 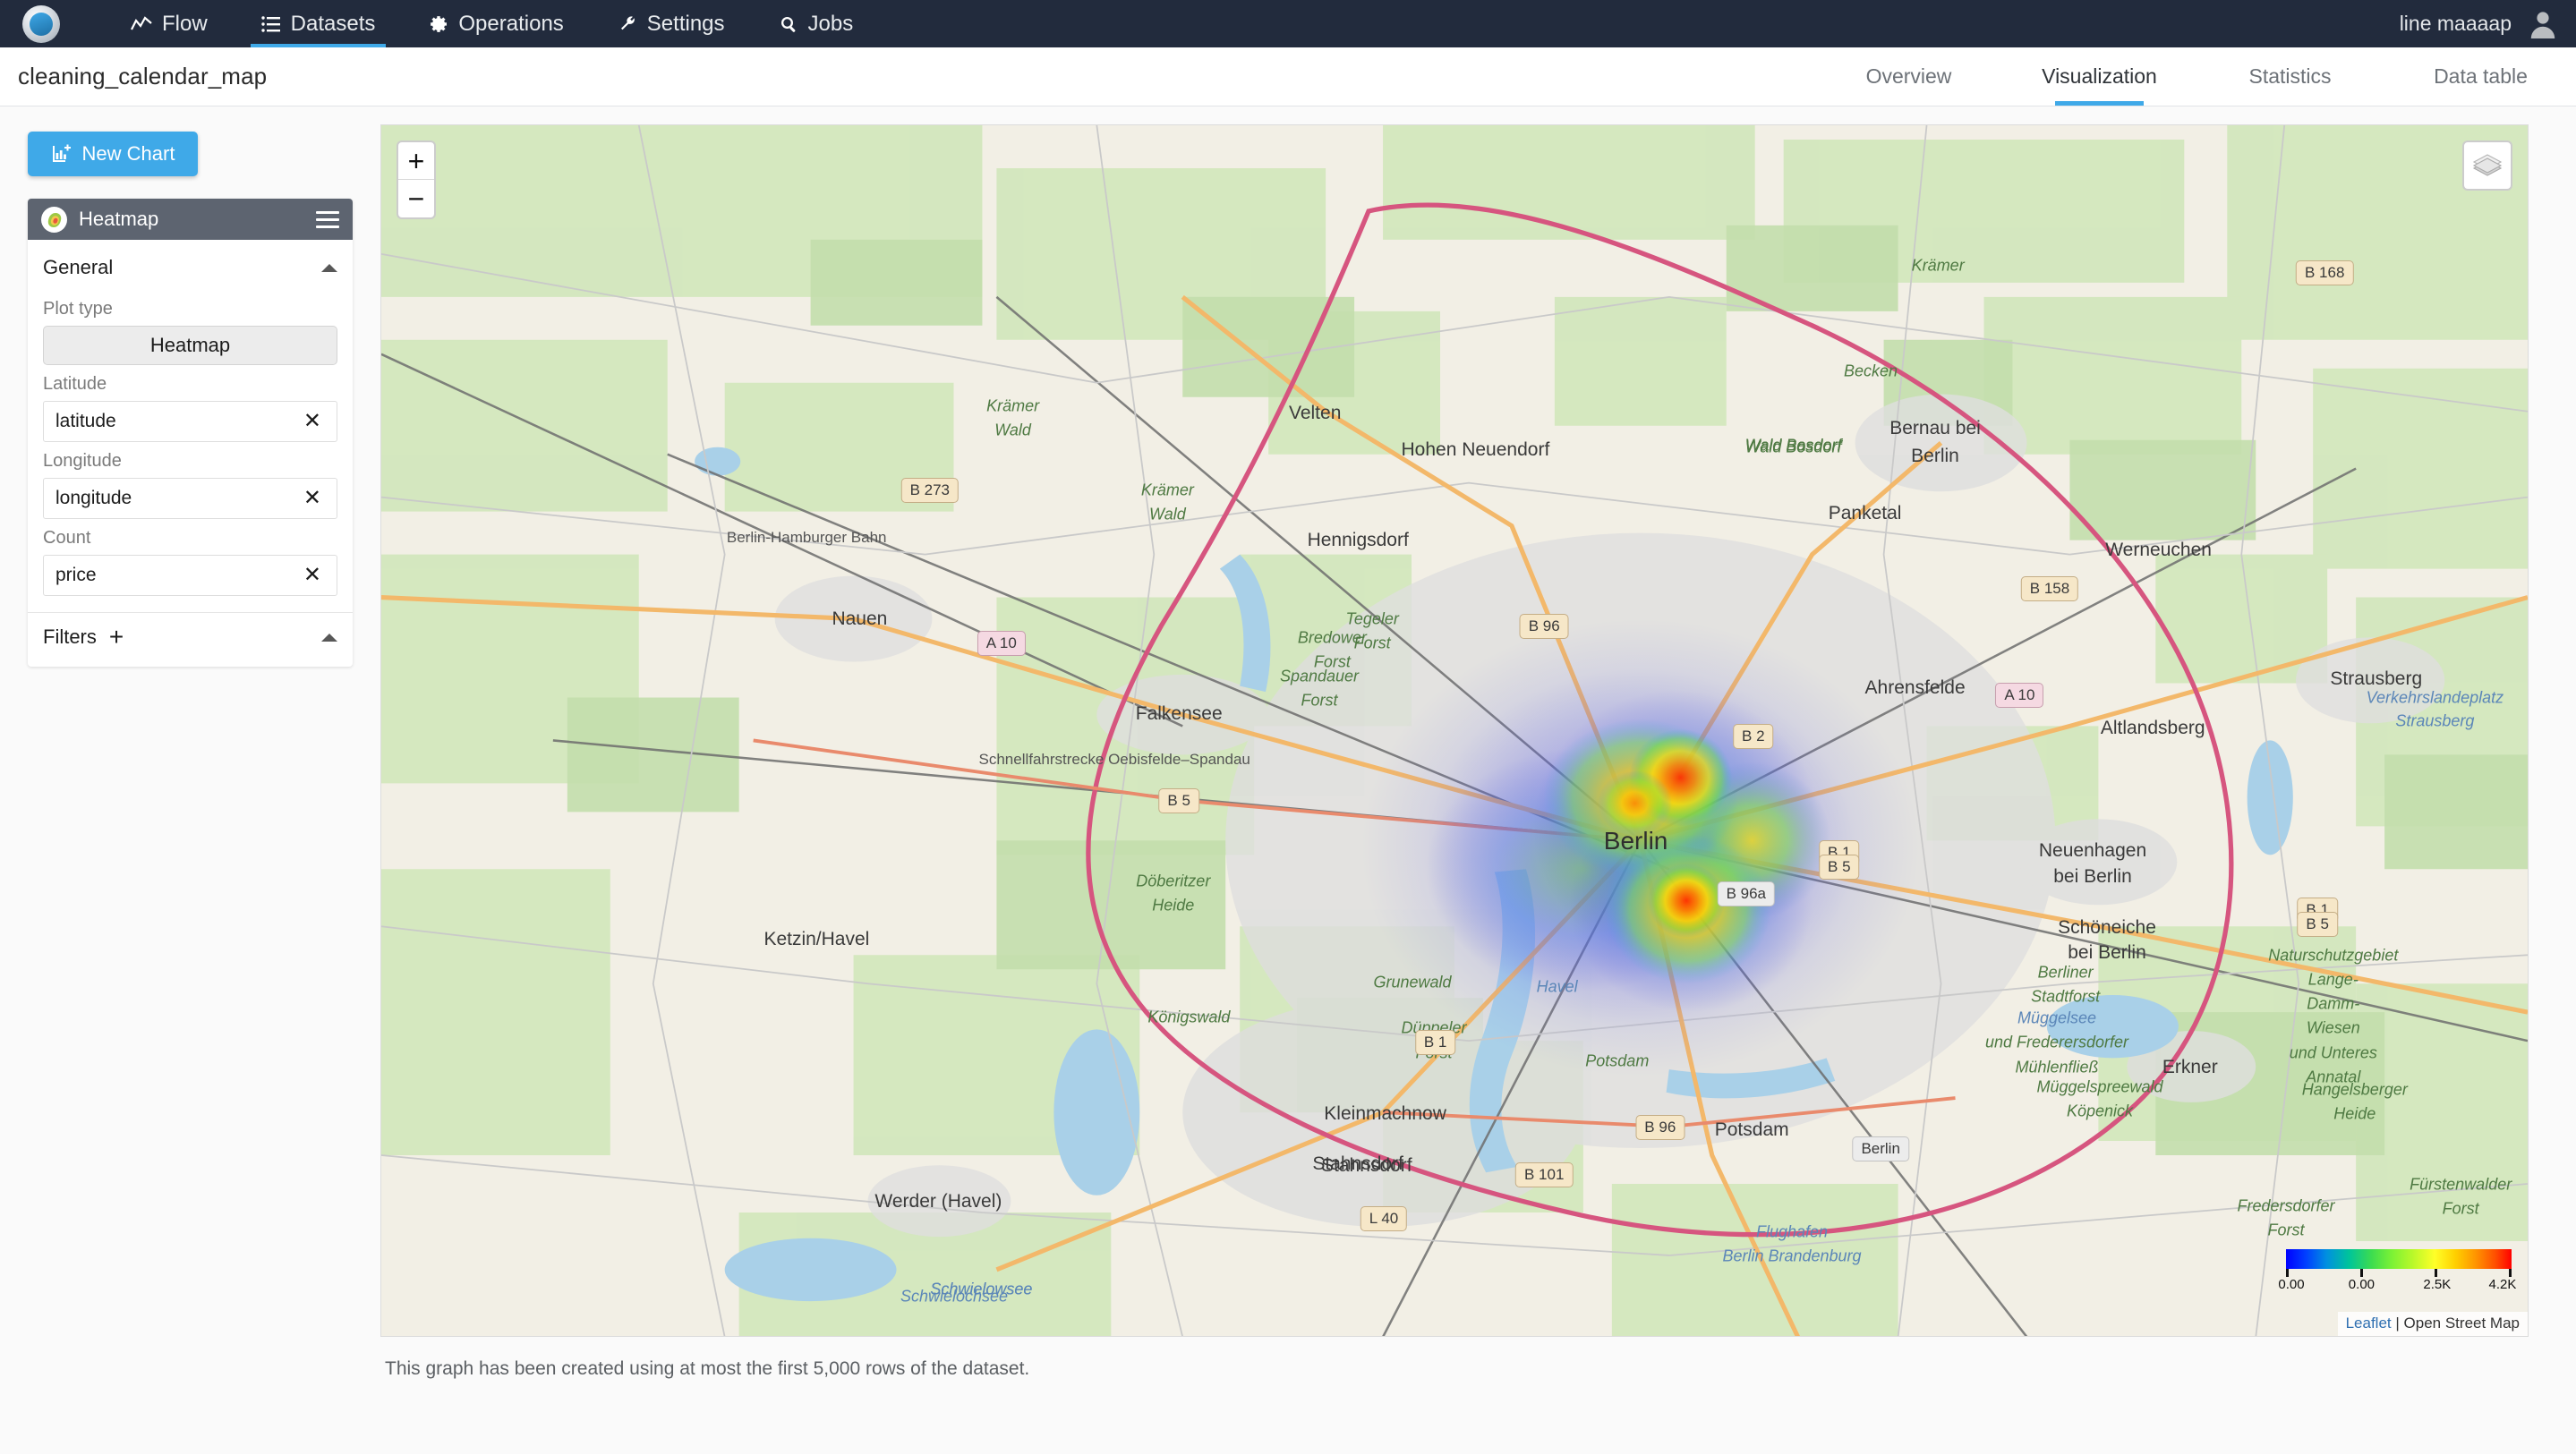 I want to click on add-chart-icon, so click(x=61, y=153).